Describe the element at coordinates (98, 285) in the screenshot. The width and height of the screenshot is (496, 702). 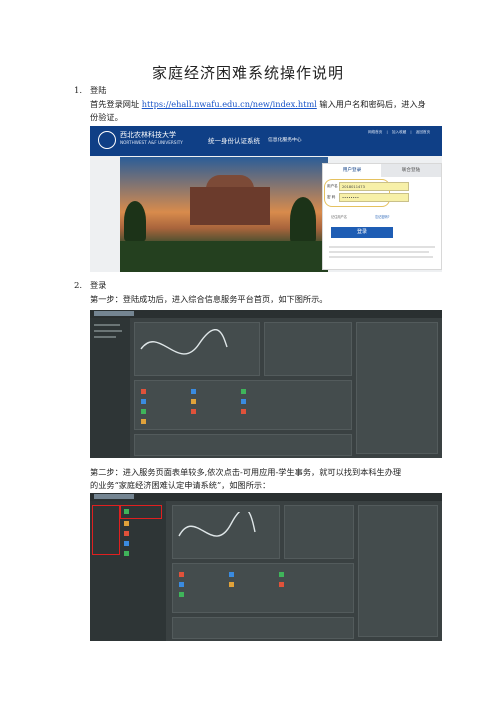
I see `section2-heading: 登录` at that location.